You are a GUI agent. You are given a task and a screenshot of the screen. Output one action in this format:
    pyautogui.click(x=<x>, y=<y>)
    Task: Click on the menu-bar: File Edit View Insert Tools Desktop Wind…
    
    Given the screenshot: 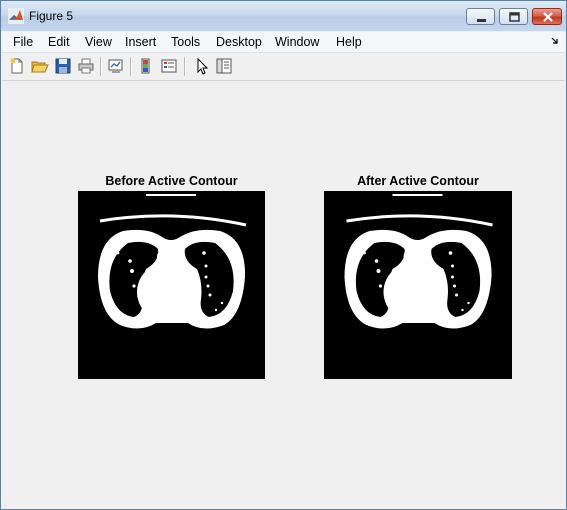 What is the action you would take?
    pyautogui.click(x=283, y=42)
    